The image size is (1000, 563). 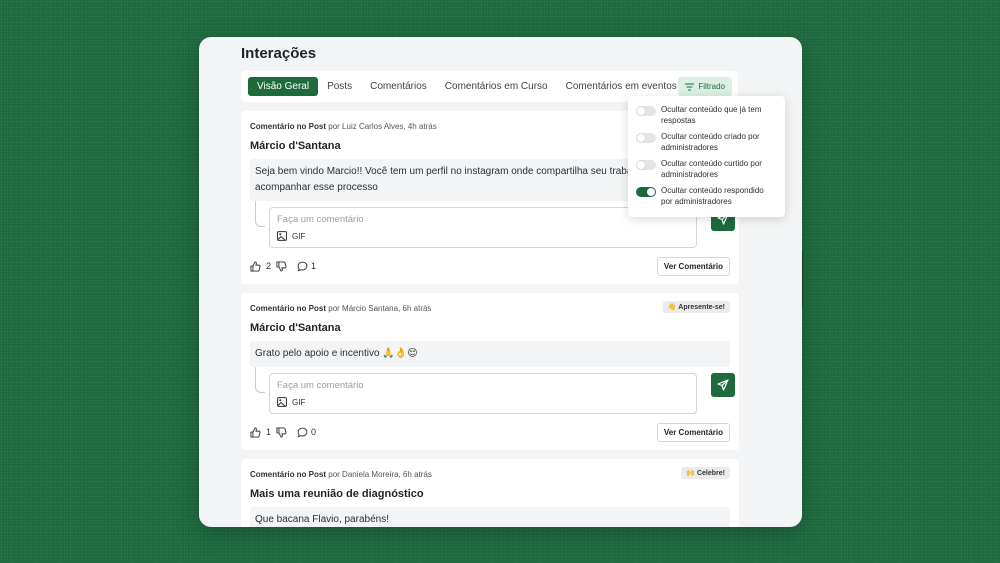 I want to click on filter-option: Ocultar conteúdo que já tem respostas, so click(x=706, y=117).